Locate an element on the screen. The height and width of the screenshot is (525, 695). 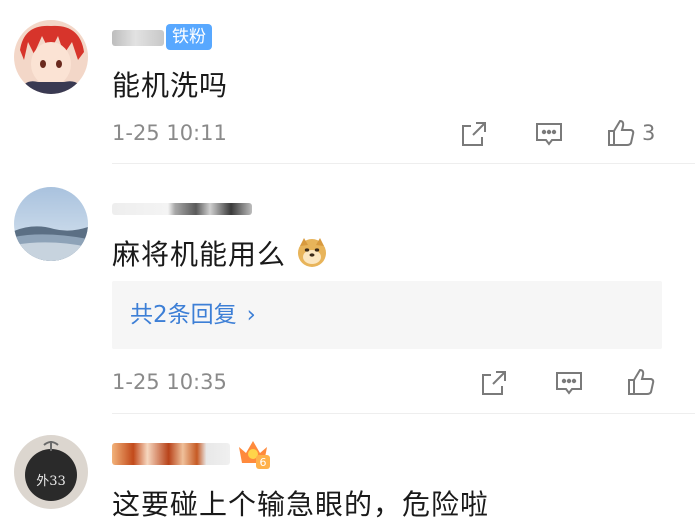
like-count: 3 is located at coordinates (649, 133).